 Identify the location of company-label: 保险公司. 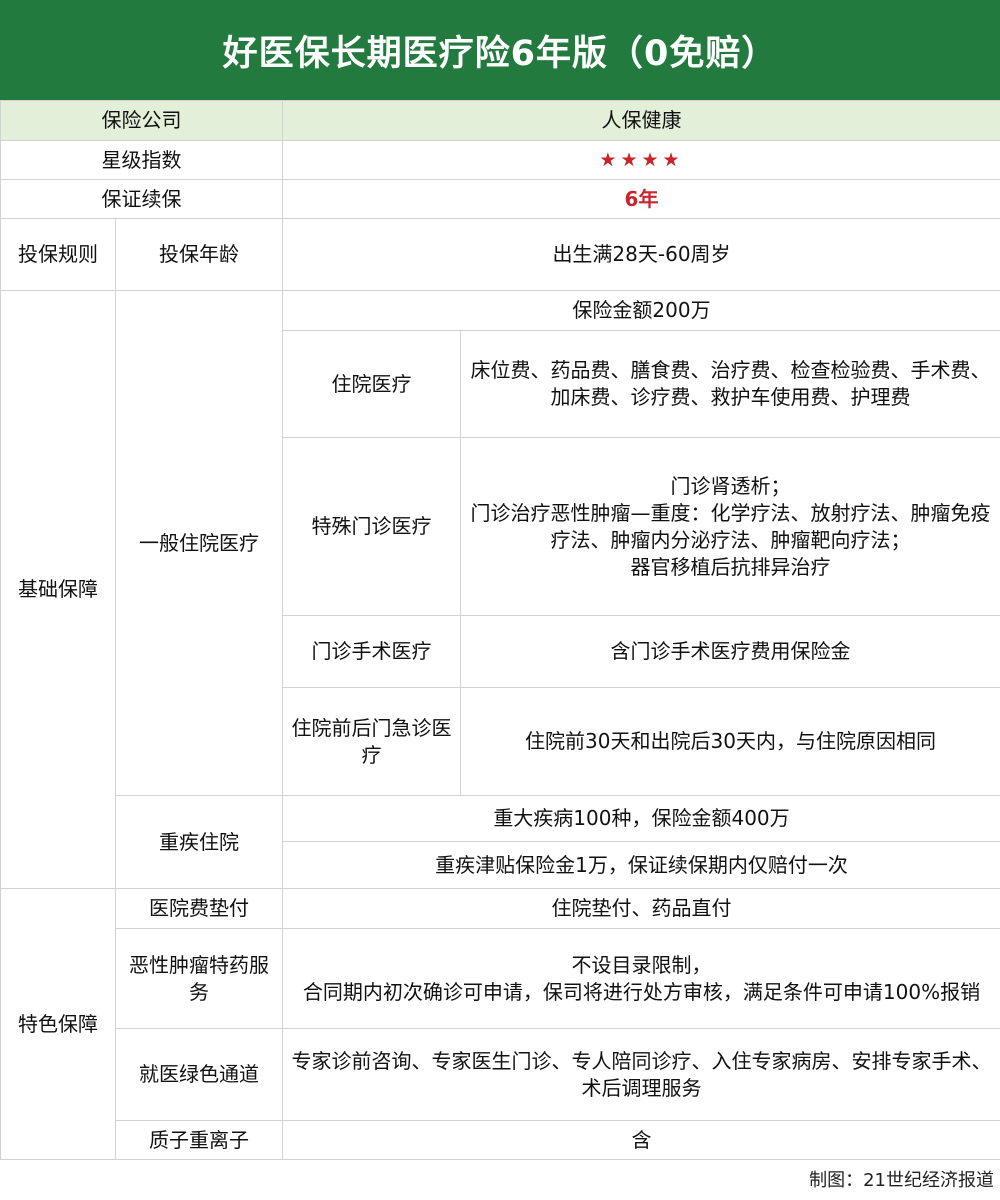
(141, 120).